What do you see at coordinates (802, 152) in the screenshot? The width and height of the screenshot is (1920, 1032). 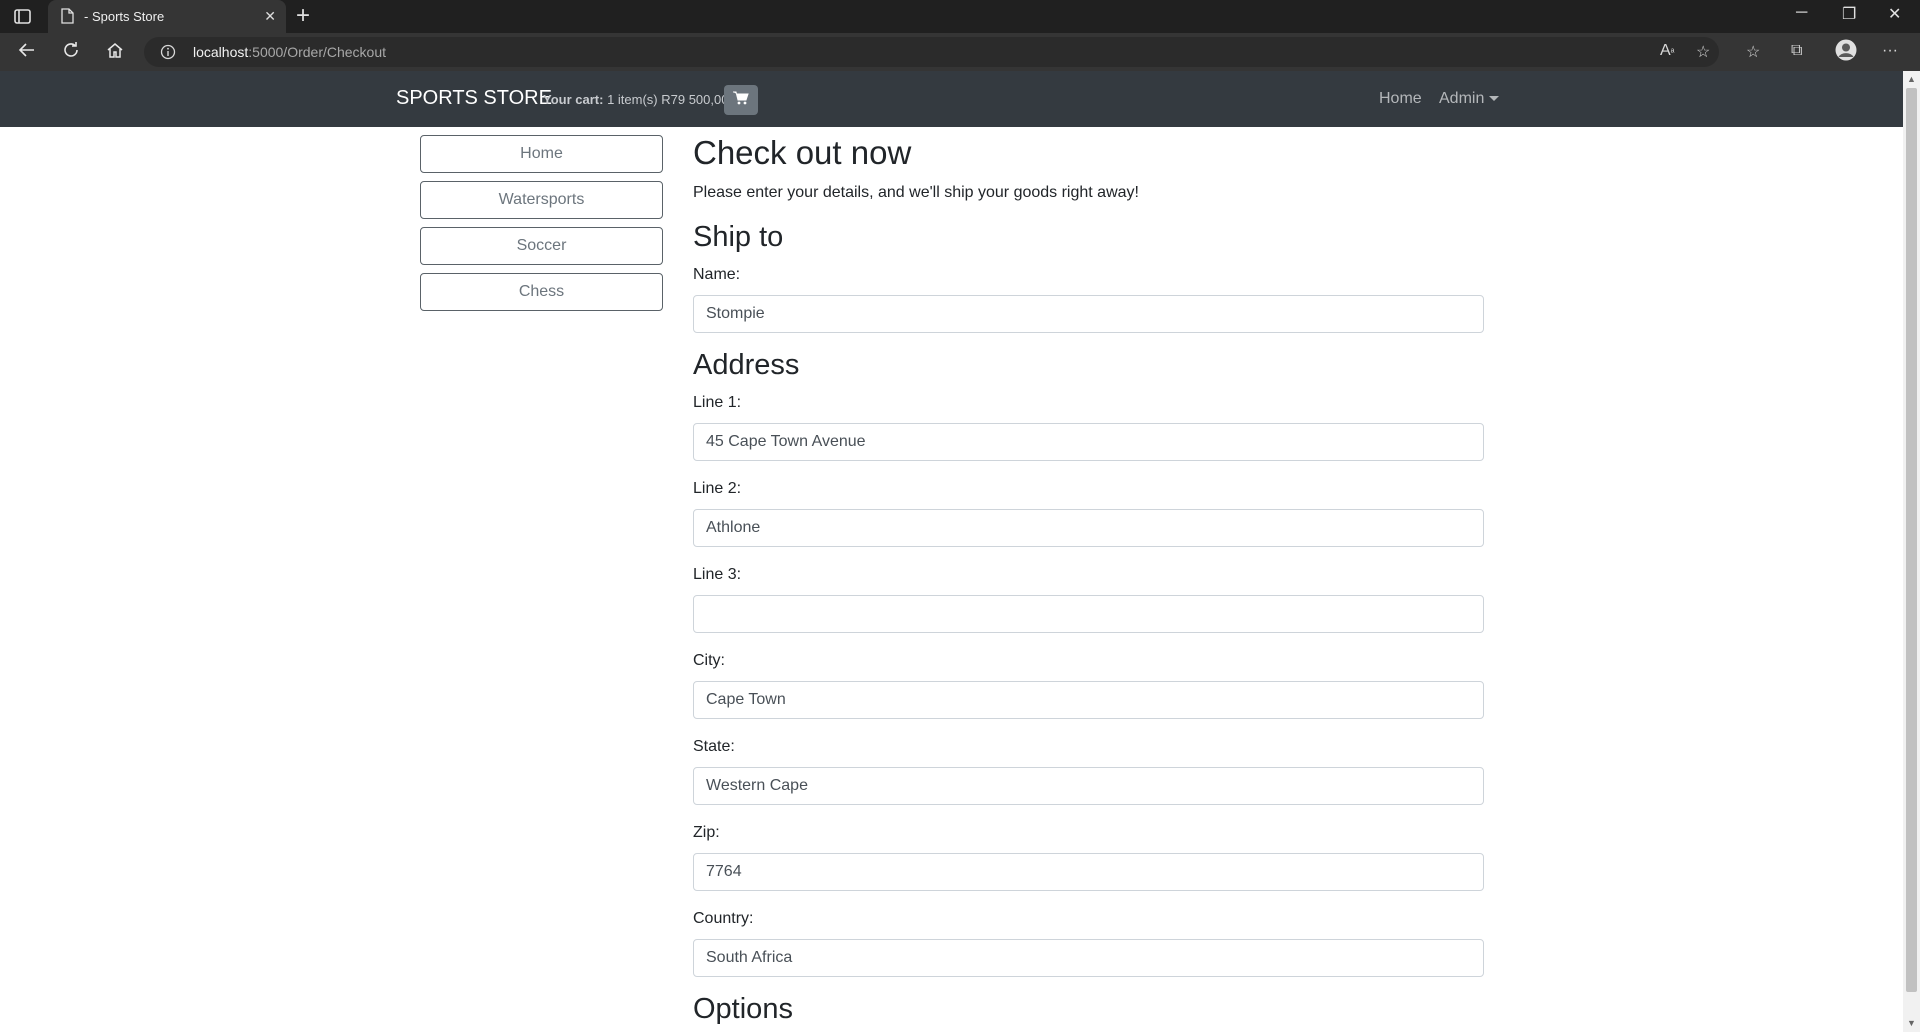 I see `page-title: Check out now` at bounding box center [802, 152].